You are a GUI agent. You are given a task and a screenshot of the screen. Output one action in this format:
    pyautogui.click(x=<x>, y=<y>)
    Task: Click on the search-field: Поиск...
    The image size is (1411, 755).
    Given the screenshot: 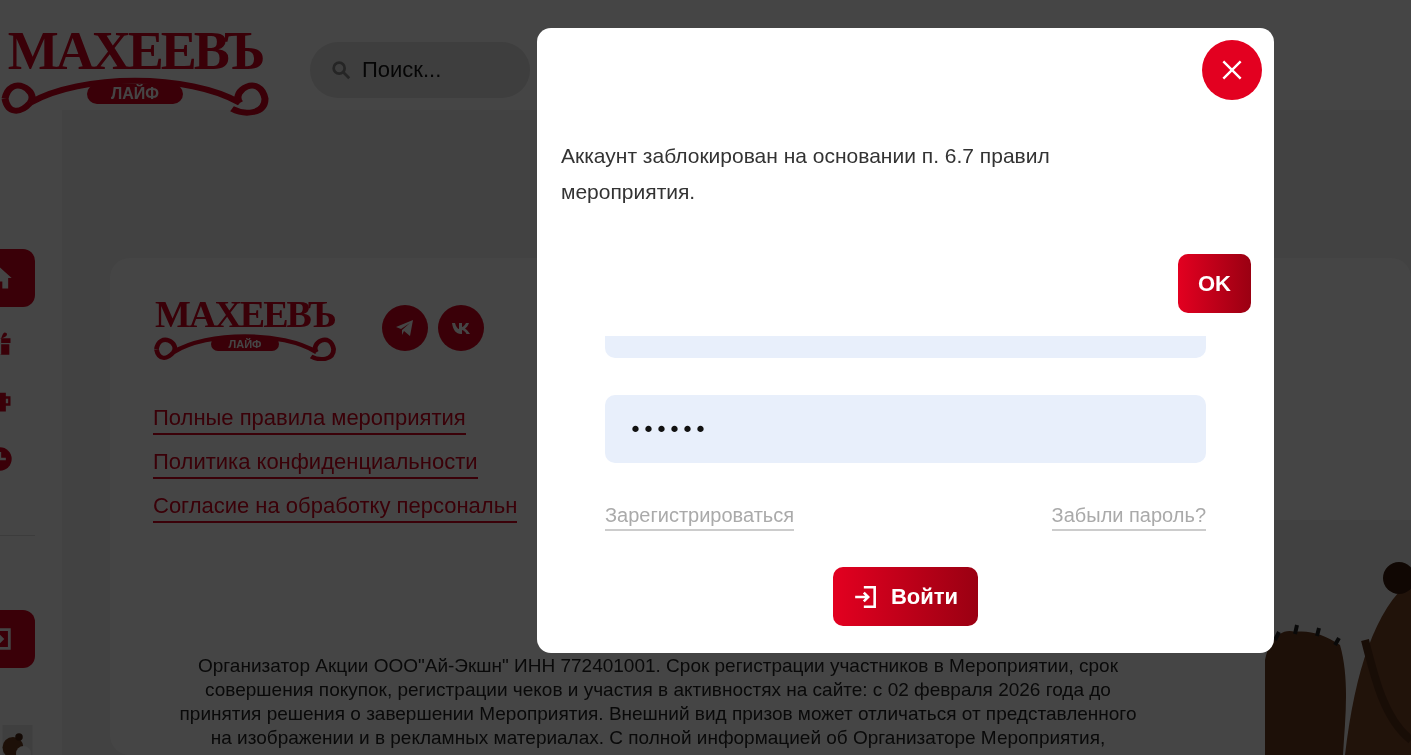 What is the action you would take?
    pyautogui.click(x=420, y=70)
    